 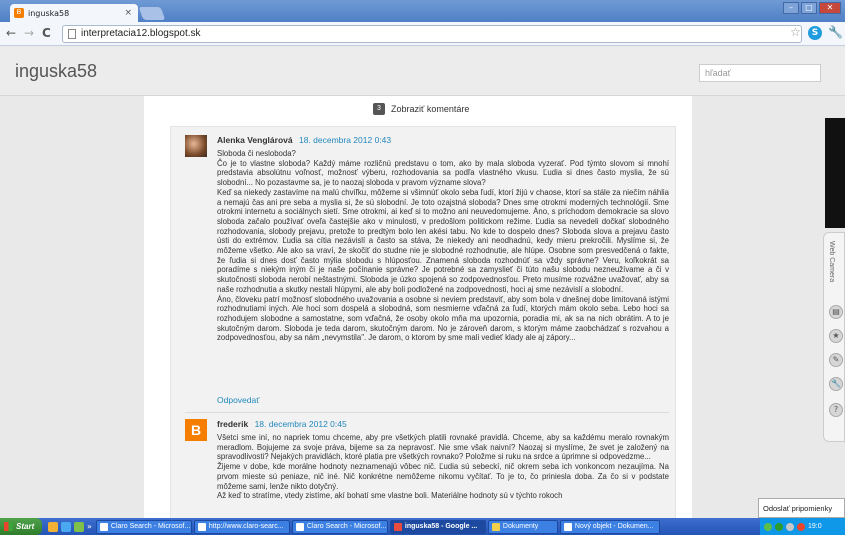 I want to click on antivirus-icon, so click(x=779, y=526).